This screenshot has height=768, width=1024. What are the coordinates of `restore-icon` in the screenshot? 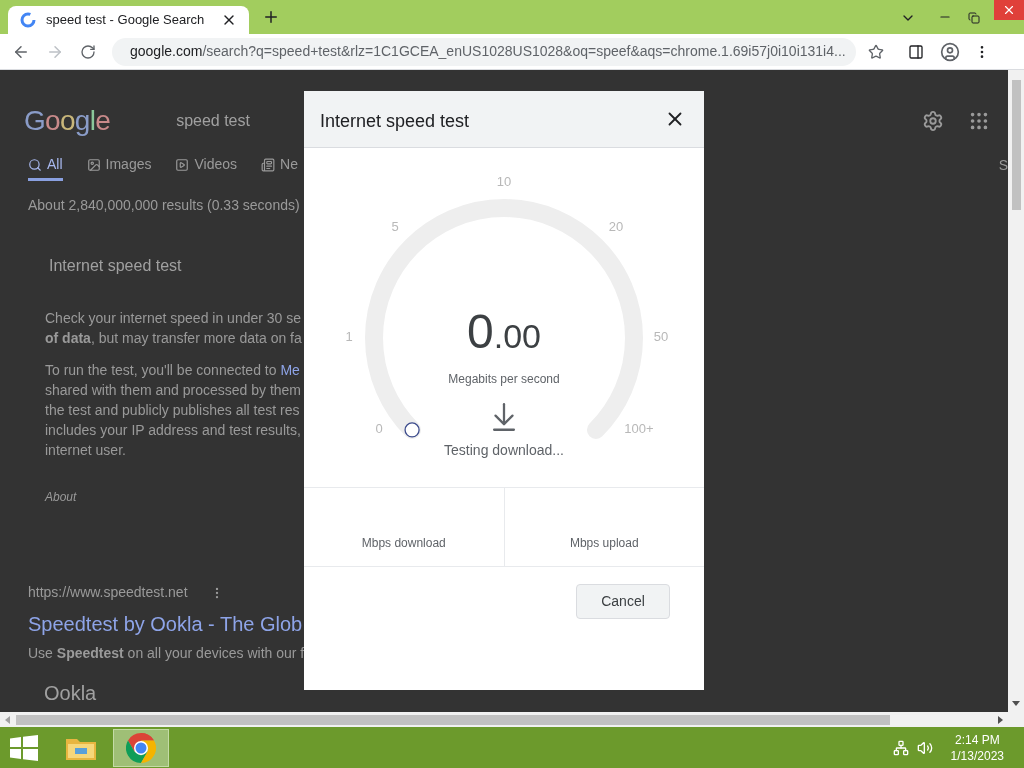 It's located at (974, 18).